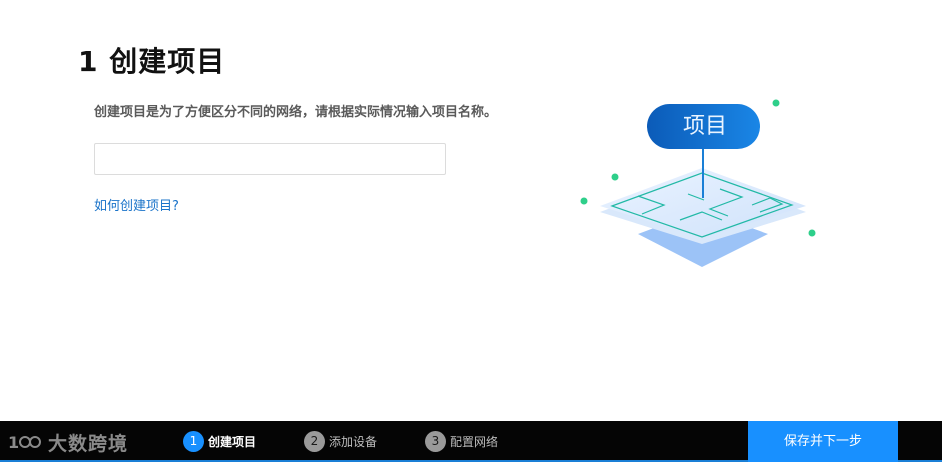 This screenshot has width=942, height=462. Describe the element at coordinates (474, 441) in the screenshot. I see `step-label: 配置网络` at that location.